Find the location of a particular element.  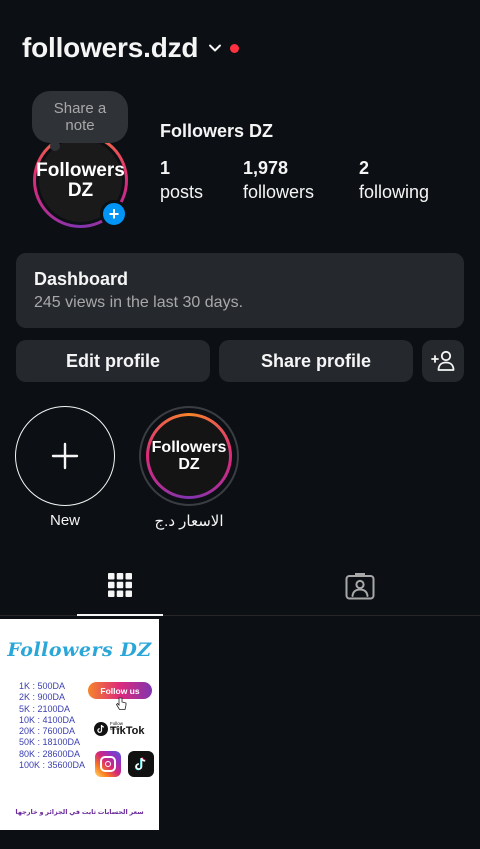

notification-dot is located at coordinates (235, 48).